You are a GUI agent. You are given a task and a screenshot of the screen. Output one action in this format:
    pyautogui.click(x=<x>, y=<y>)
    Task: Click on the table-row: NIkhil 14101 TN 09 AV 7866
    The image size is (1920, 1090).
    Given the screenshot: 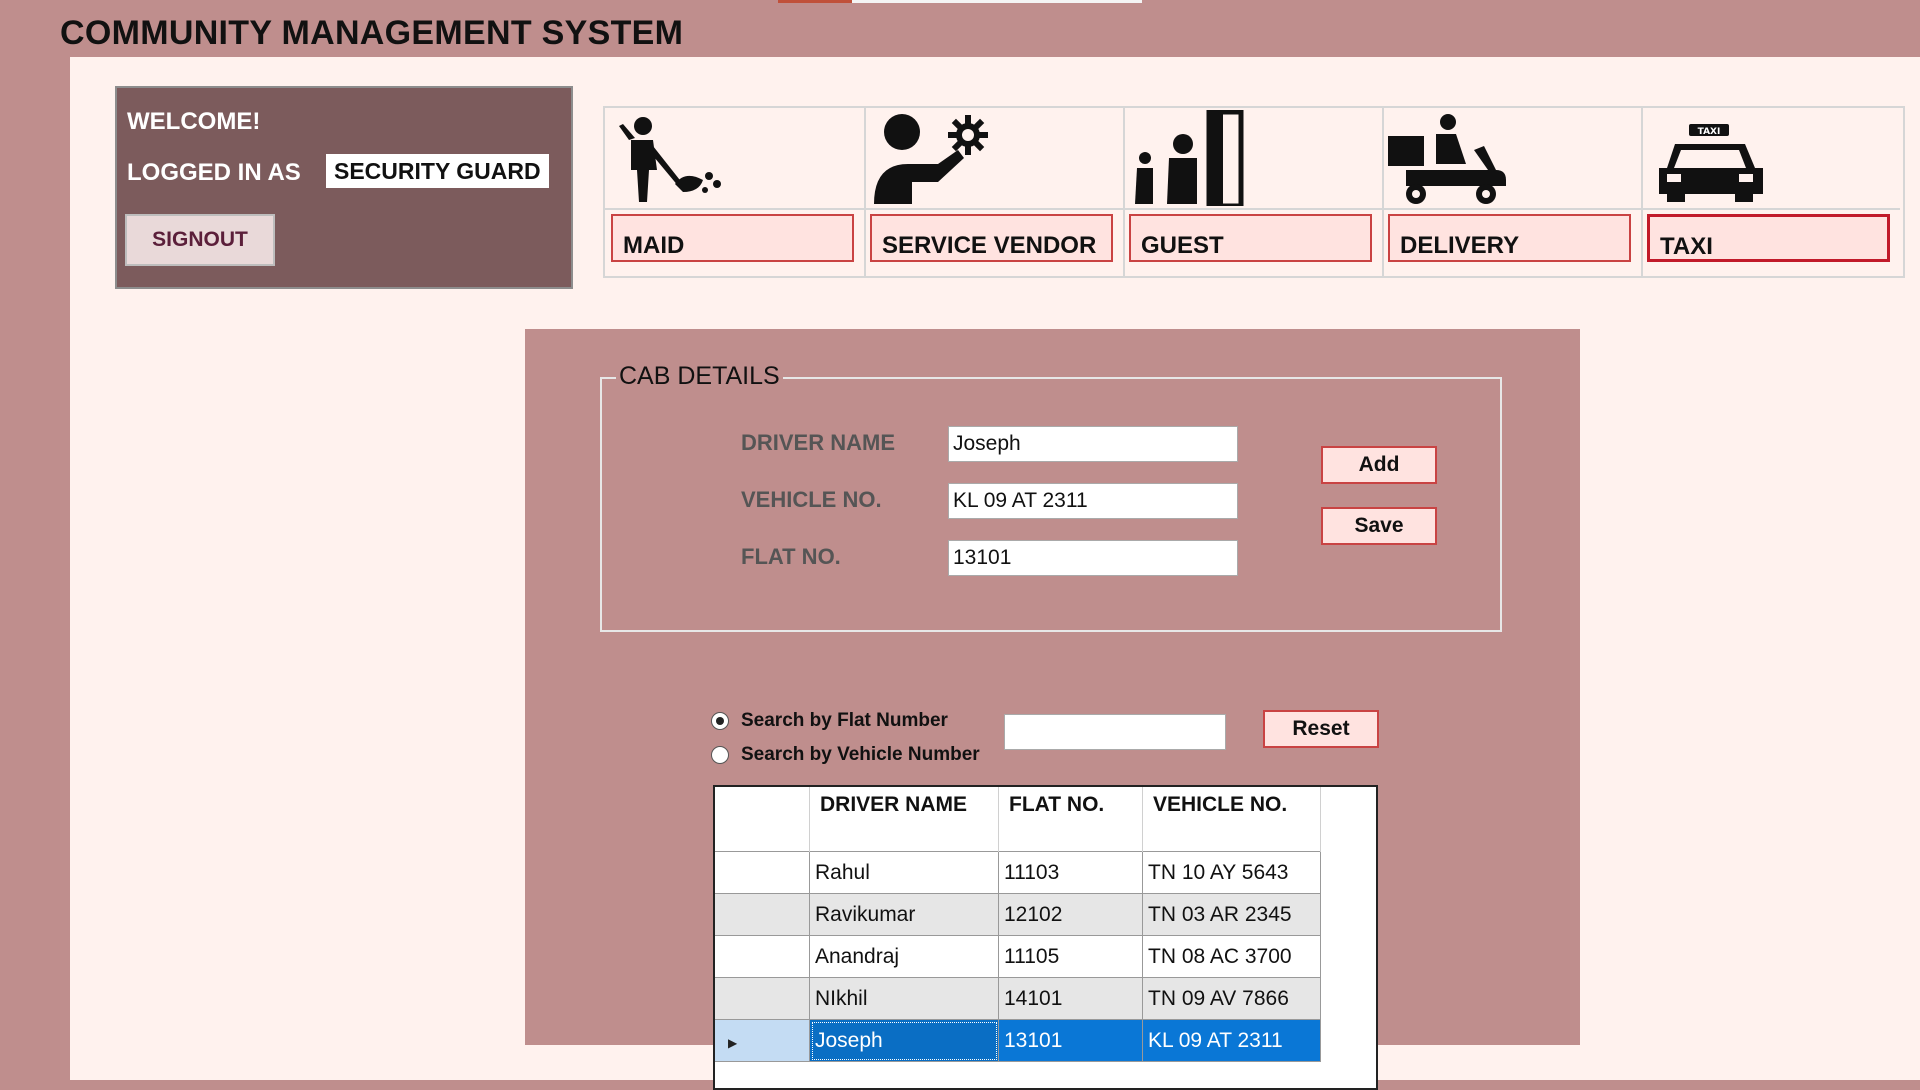 What is the action you would take?
    pyautogui.click(x=1018, y=998)
    